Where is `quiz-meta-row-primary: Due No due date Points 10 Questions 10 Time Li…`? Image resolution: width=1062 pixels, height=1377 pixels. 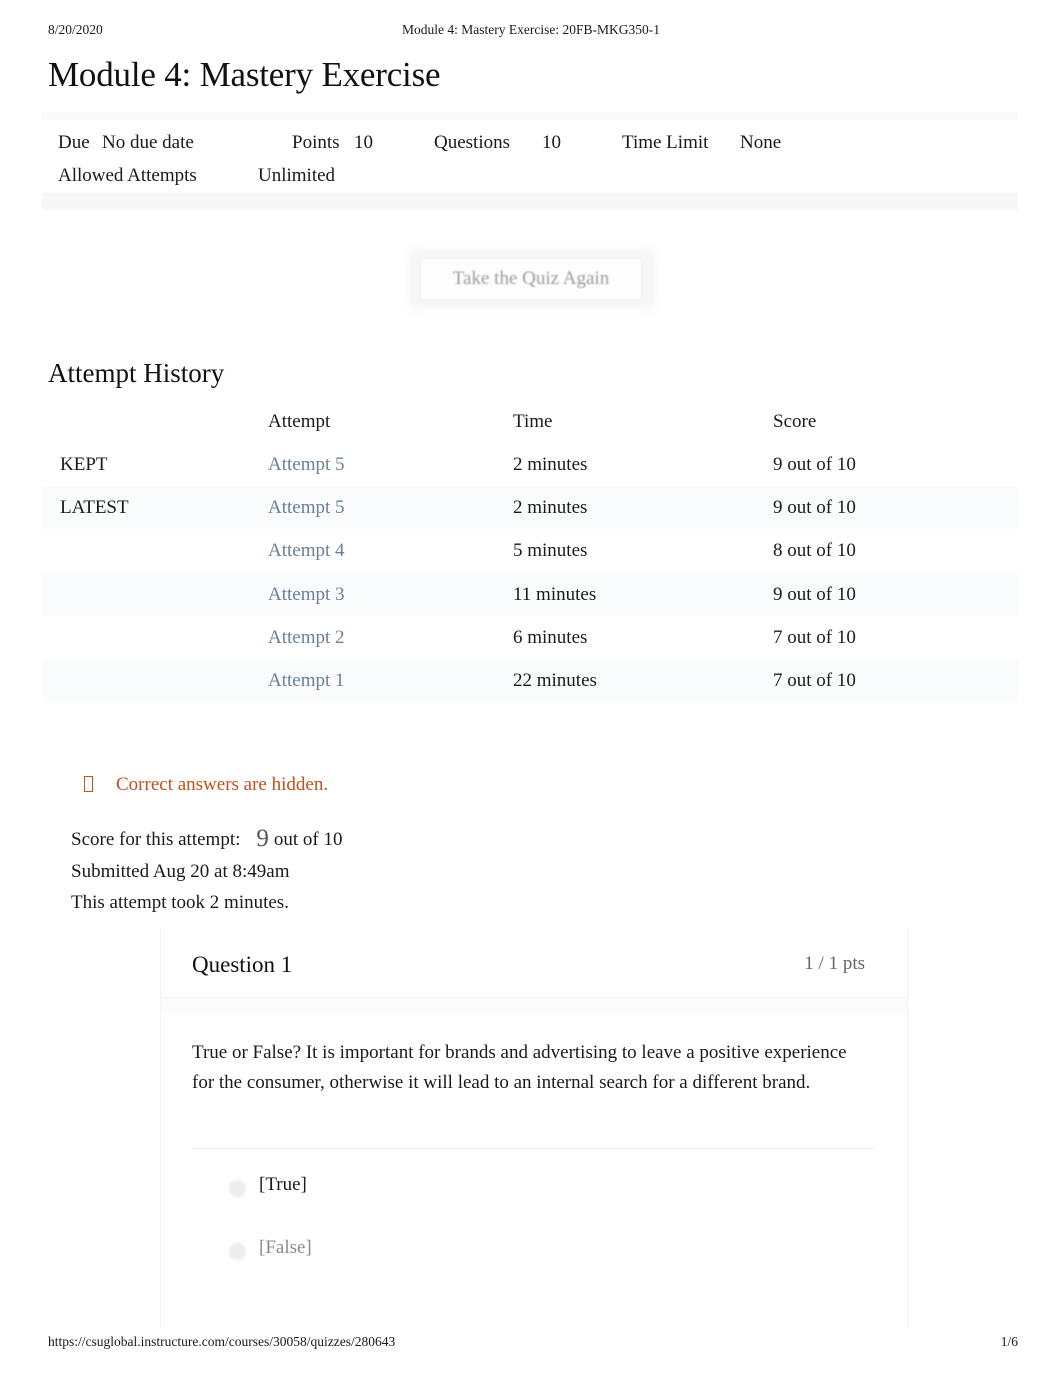
quiz-meta-row-primary: Due No due date Points 10 Questions 10 Time Li… is located at coordinates (419, 143).